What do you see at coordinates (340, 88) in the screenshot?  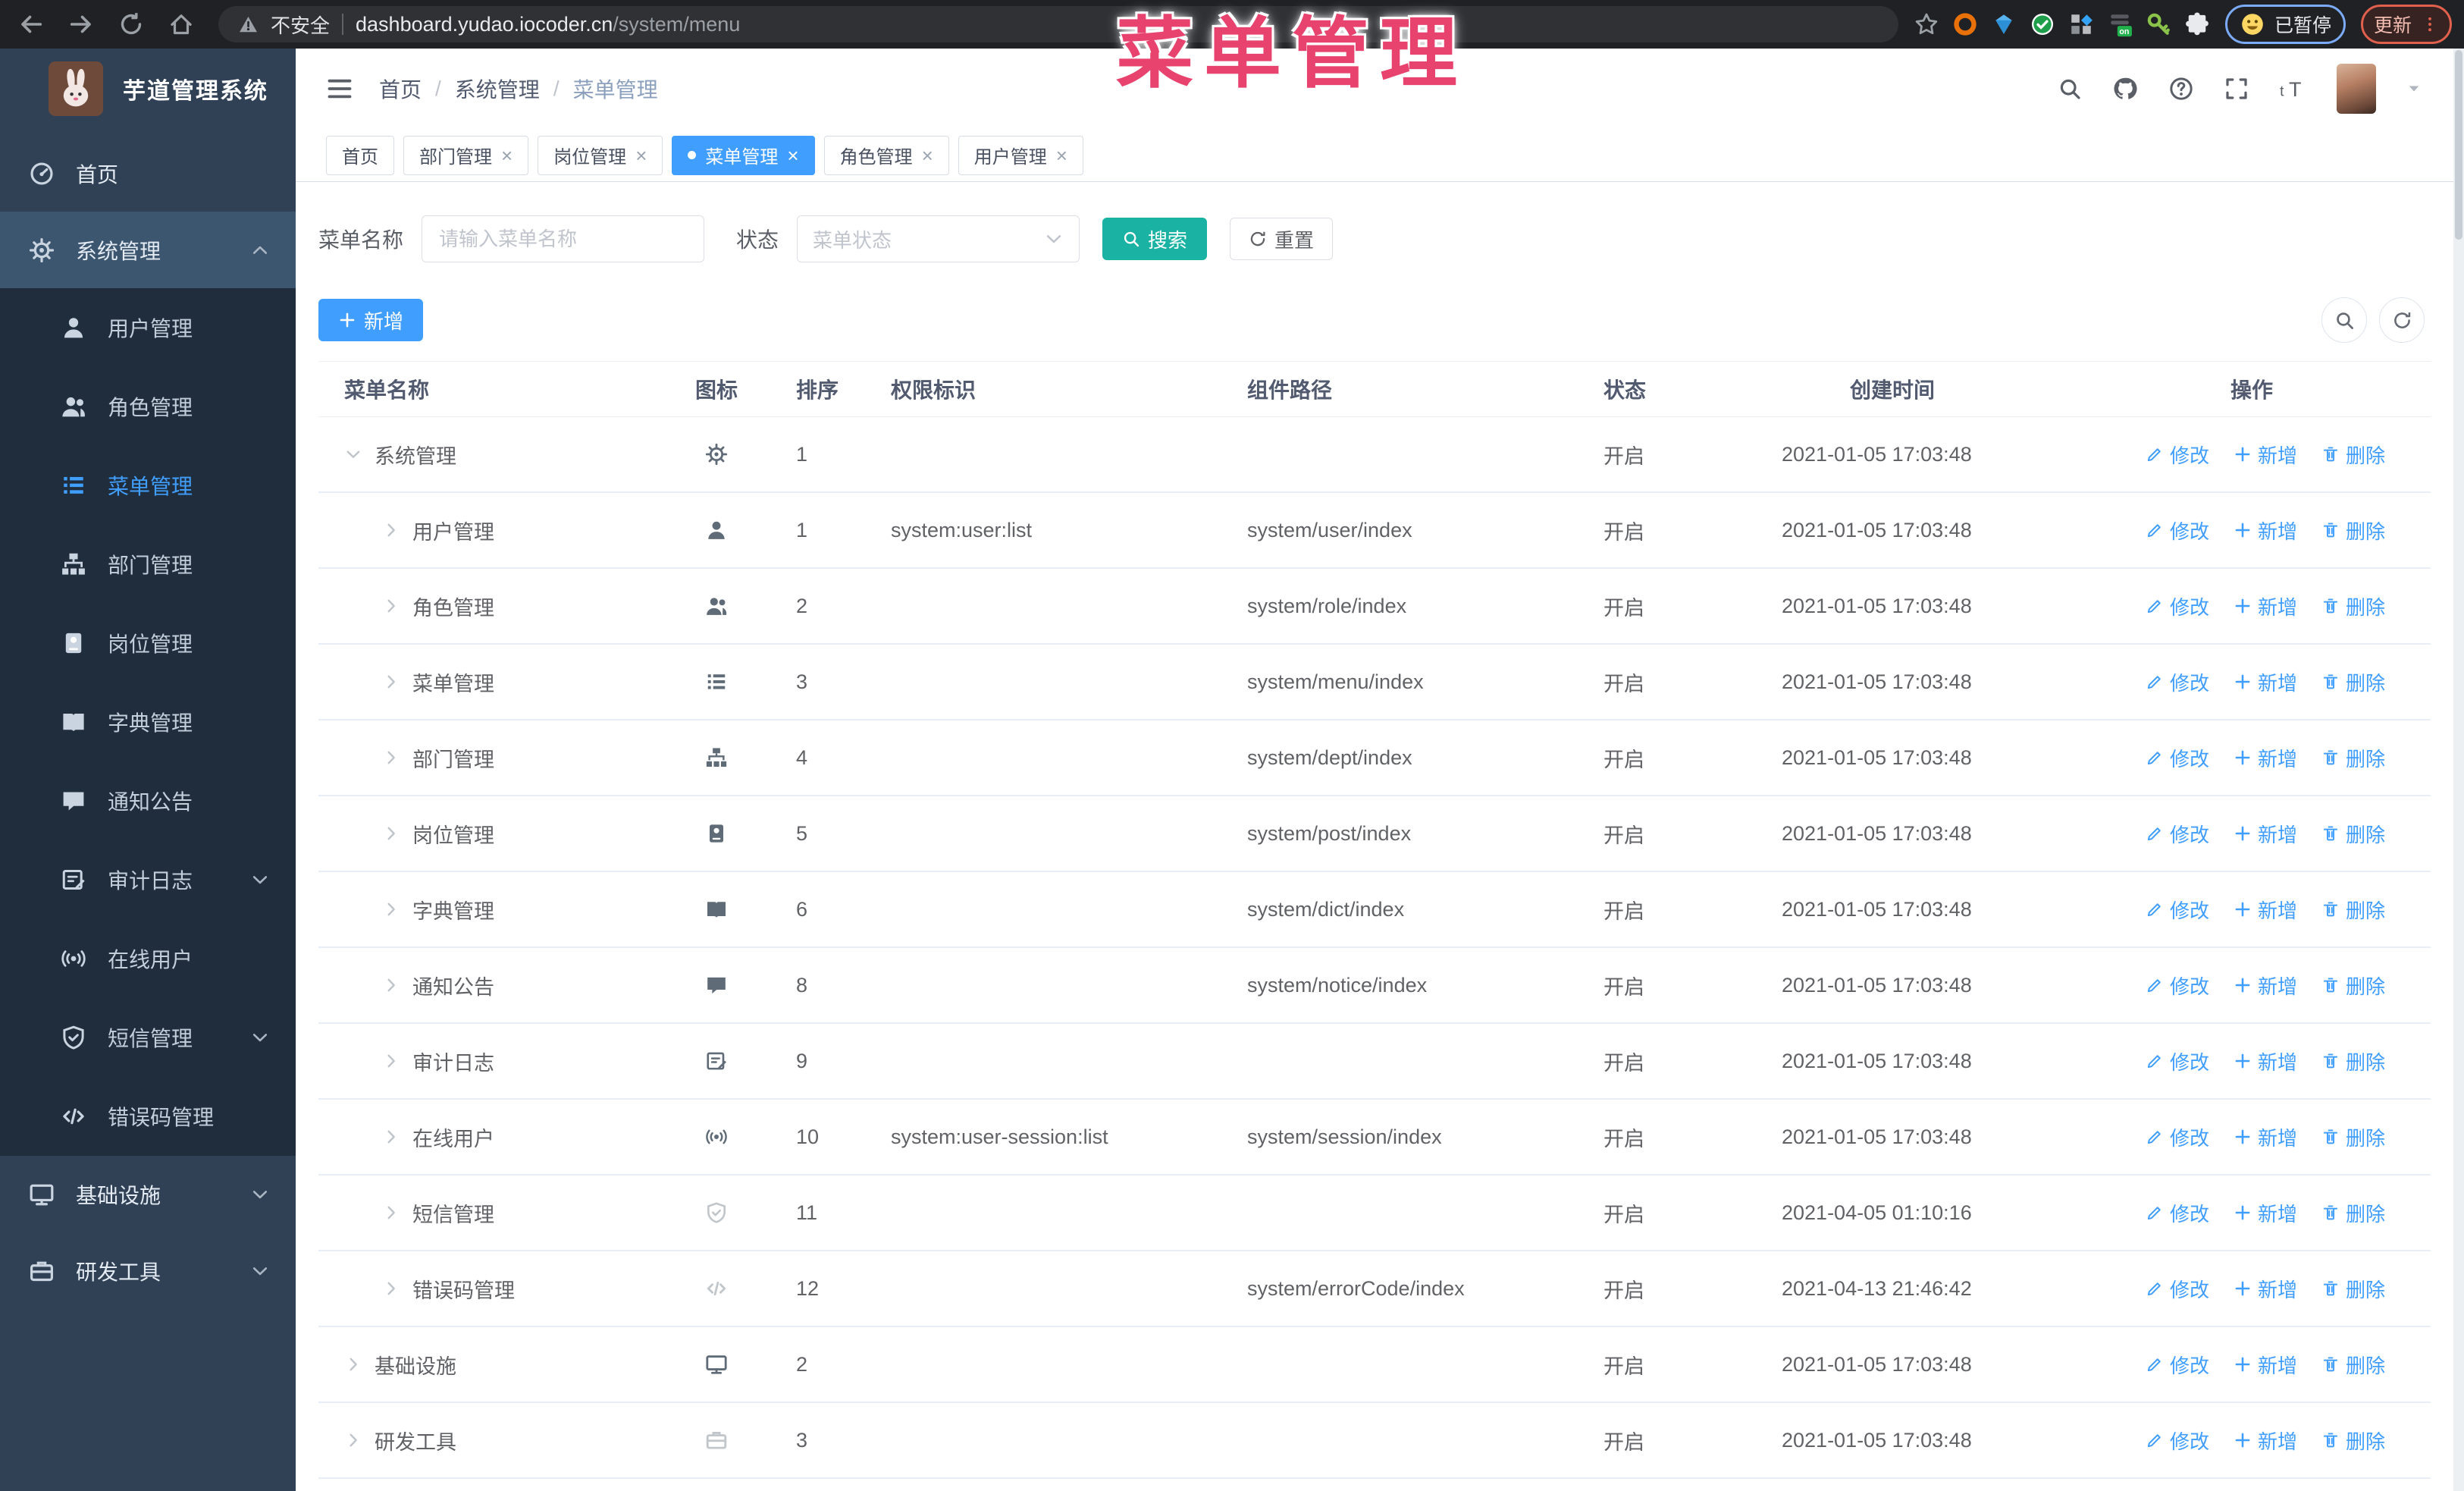 I see `sidebar-toggle-icon` at bounding box center [340, 88].